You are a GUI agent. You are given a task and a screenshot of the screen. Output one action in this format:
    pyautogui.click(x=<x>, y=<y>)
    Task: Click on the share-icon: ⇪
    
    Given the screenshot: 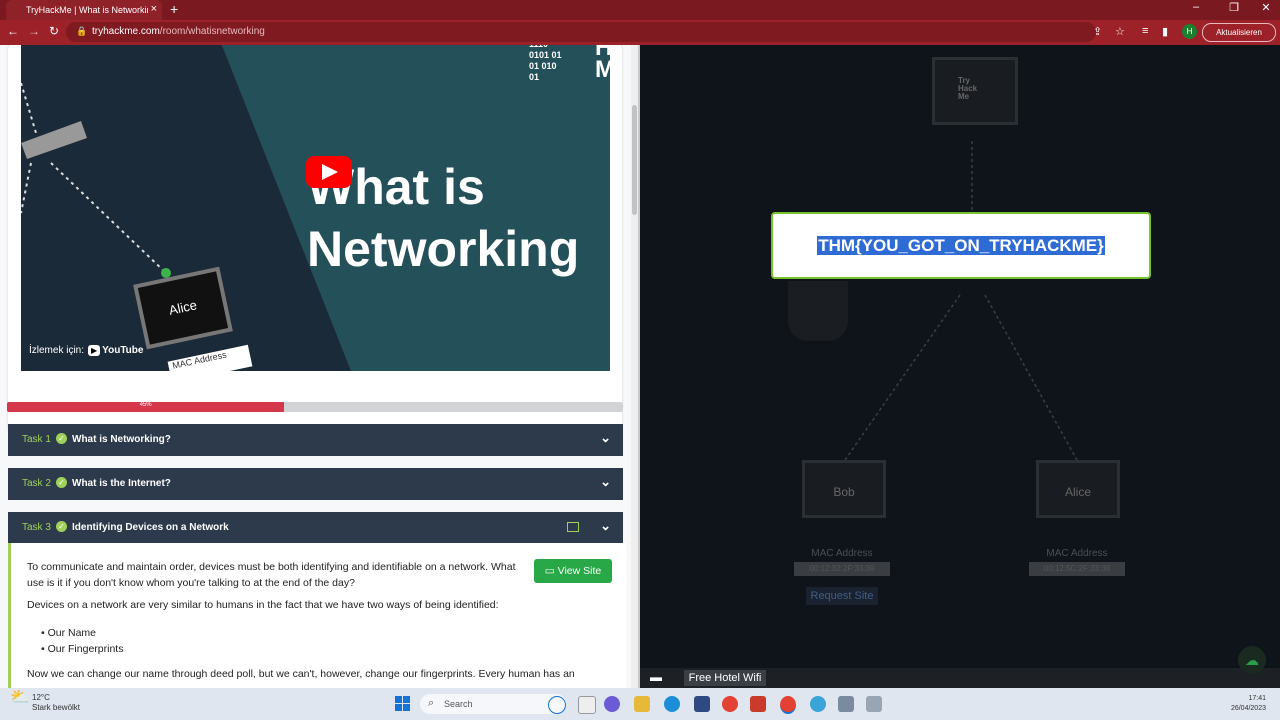 What is the action you would take?
    pyautogui.click(x=1097, y=31)
    